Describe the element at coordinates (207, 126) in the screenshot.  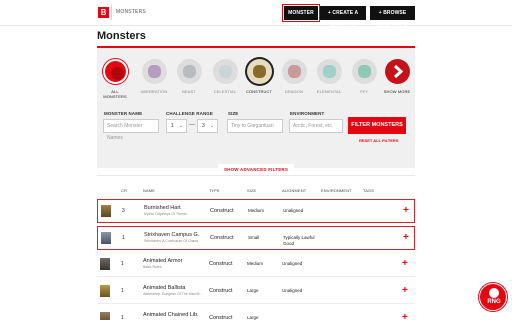
I see `cr-max-select: 3 ⌄` at that location.